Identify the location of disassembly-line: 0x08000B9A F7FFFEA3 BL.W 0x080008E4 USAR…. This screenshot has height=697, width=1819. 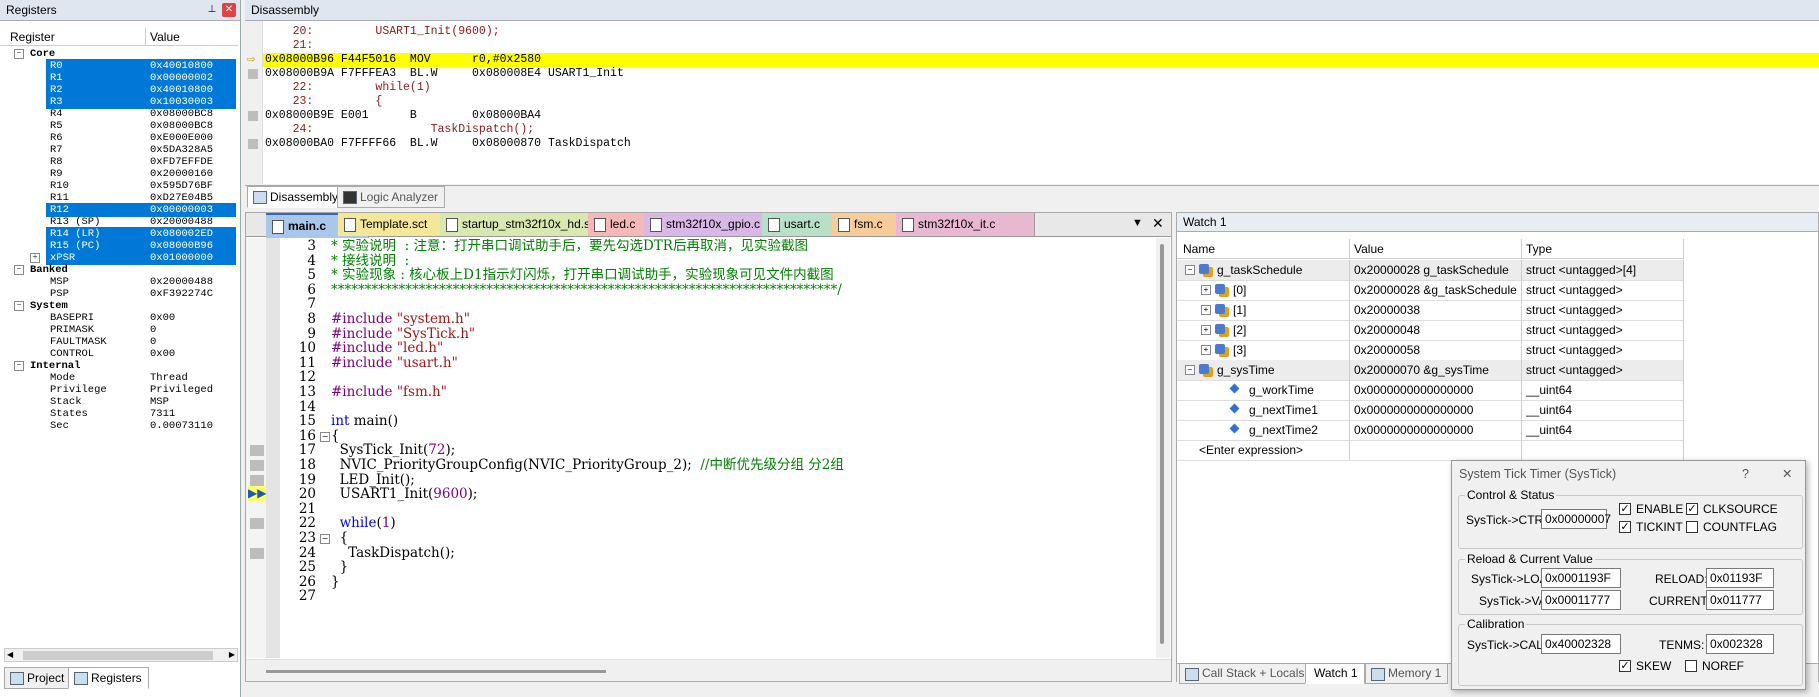
(444, 74).